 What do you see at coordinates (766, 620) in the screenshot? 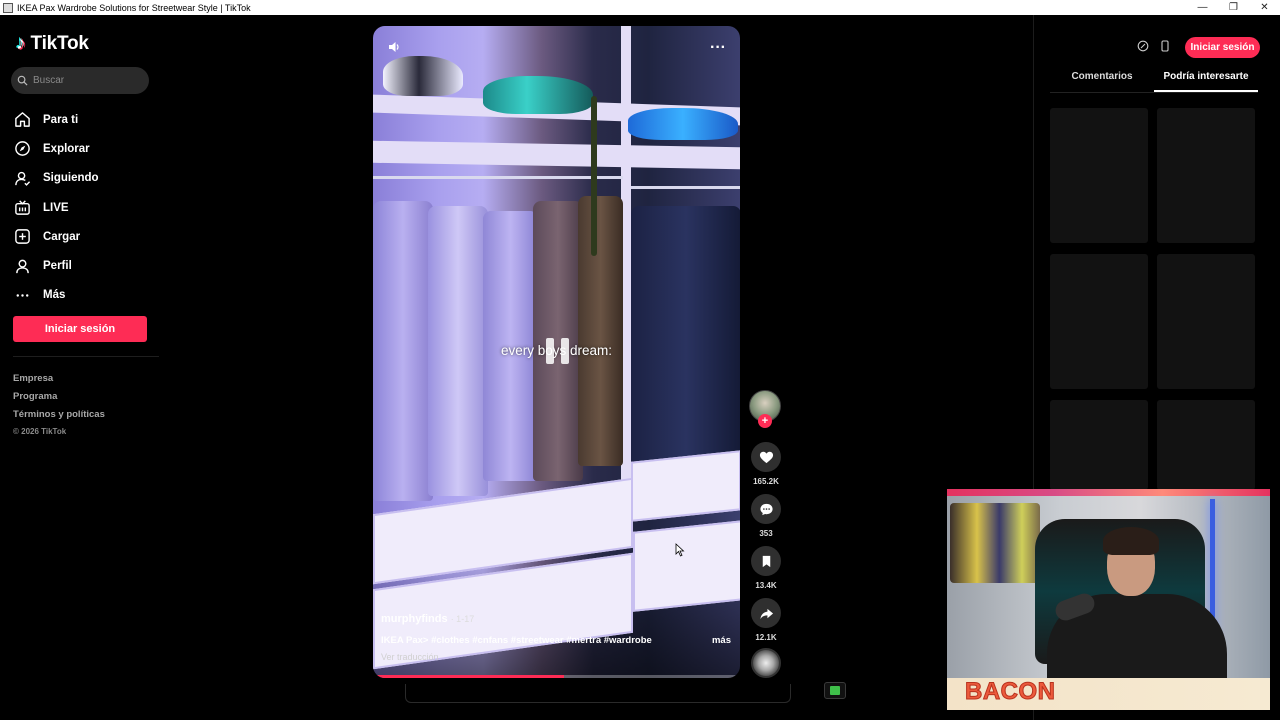
I see `share-action: 12.1K` at bounding box center [766, 620].